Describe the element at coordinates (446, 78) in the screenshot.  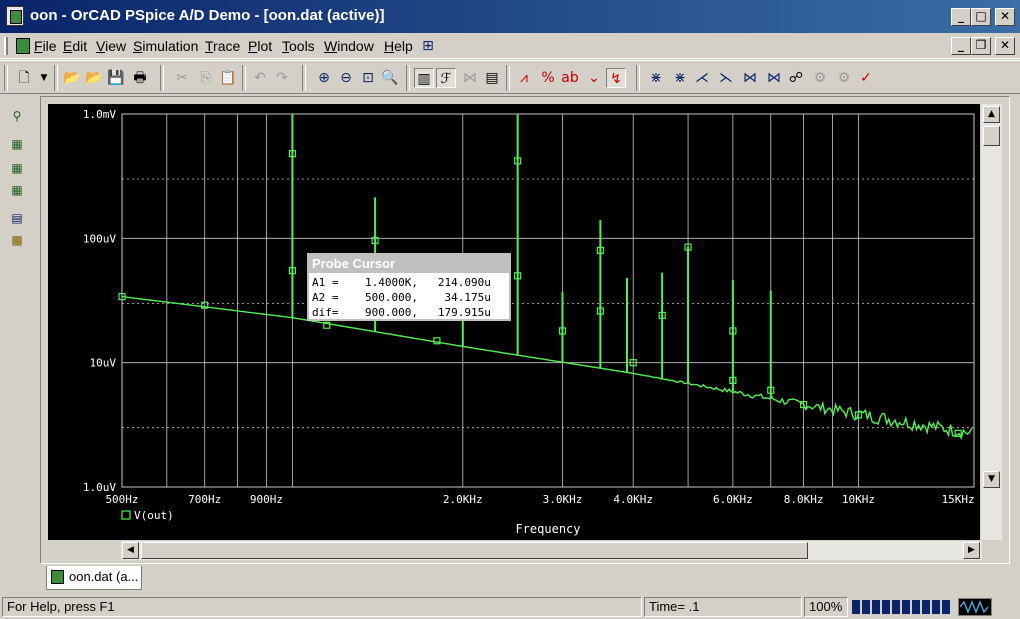
I see `fourier-icon: ℱ` at that location.